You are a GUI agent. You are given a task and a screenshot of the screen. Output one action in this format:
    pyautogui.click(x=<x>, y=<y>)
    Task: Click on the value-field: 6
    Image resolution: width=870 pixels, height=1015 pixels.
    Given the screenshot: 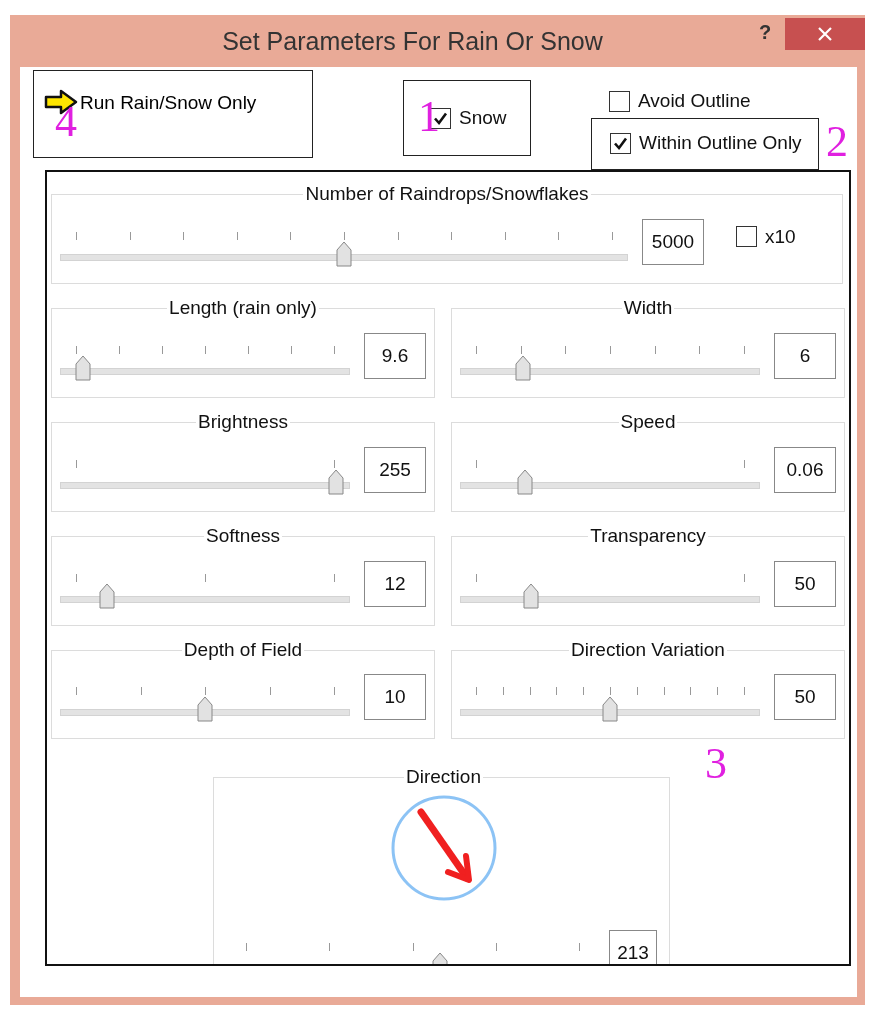 What is the action you would take?
    pyautogui.click(x=805, y=355)
    